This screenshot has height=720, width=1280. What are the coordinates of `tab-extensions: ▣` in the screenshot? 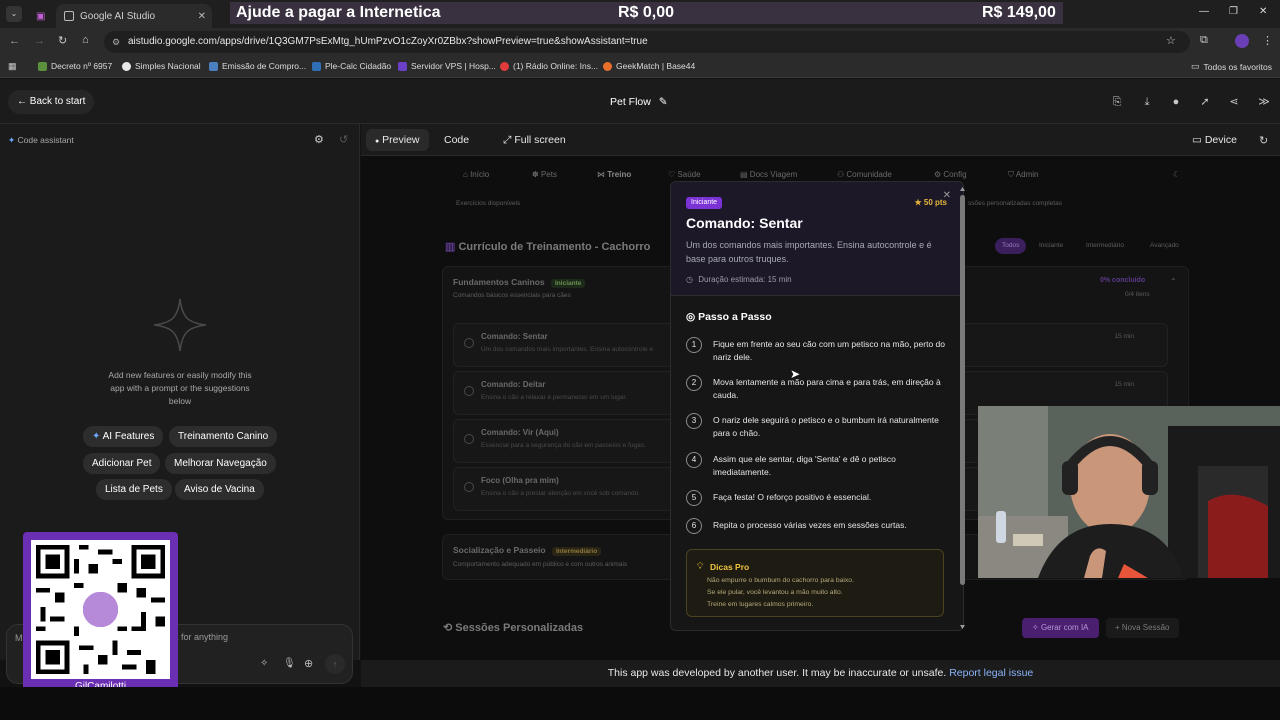 It's located at (41, 16).